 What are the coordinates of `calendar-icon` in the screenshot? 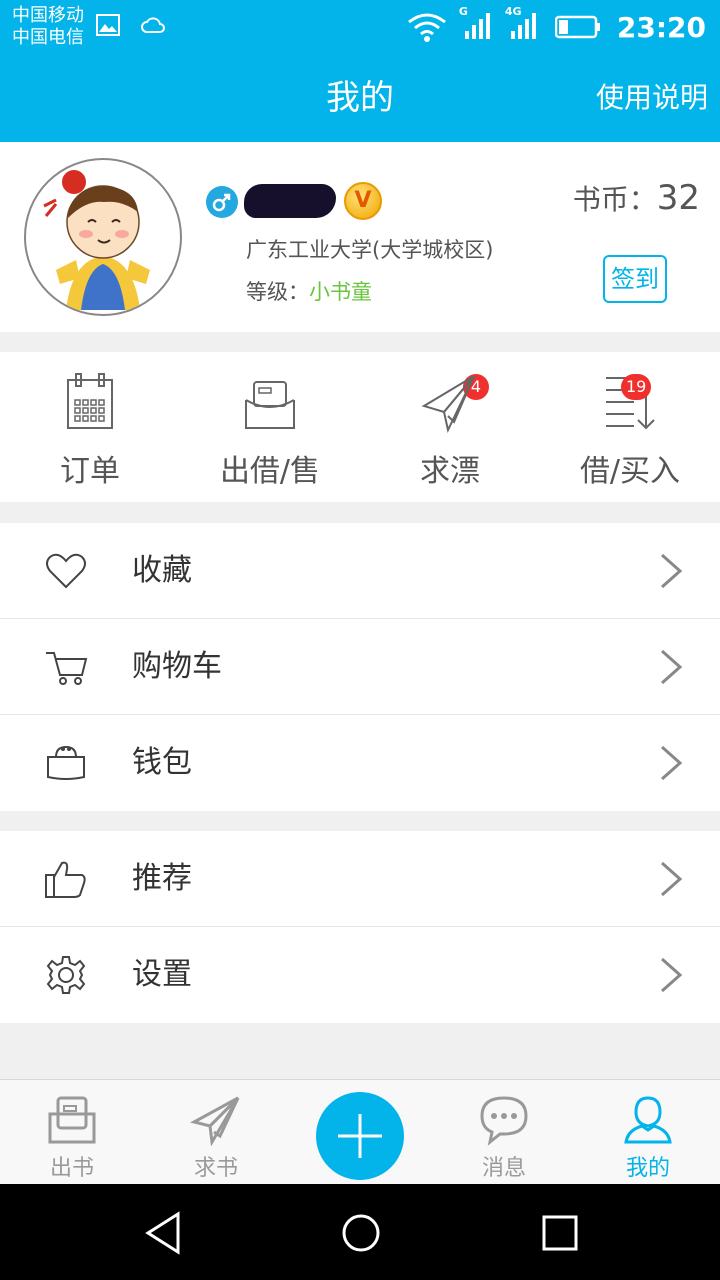 It's located at (90, 401).